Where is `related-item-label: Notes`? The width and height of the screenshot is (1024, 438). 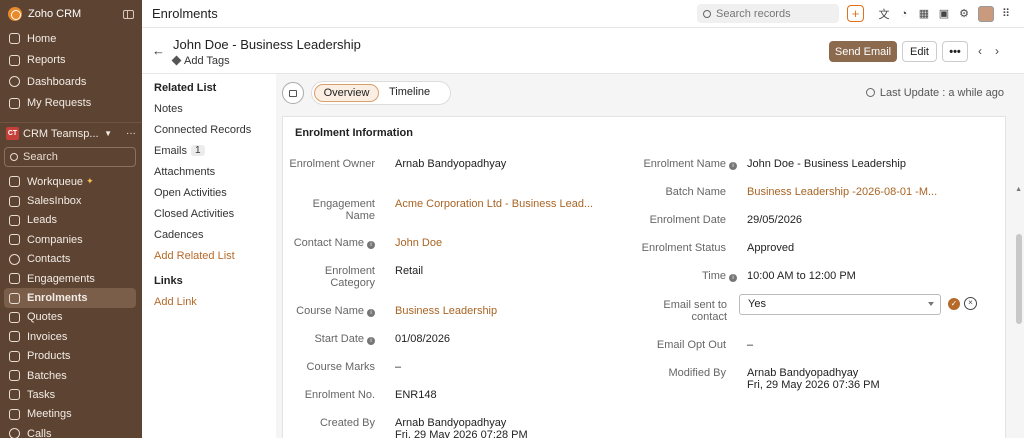
related-item-label: Notes is located at coordinates (168, 108).